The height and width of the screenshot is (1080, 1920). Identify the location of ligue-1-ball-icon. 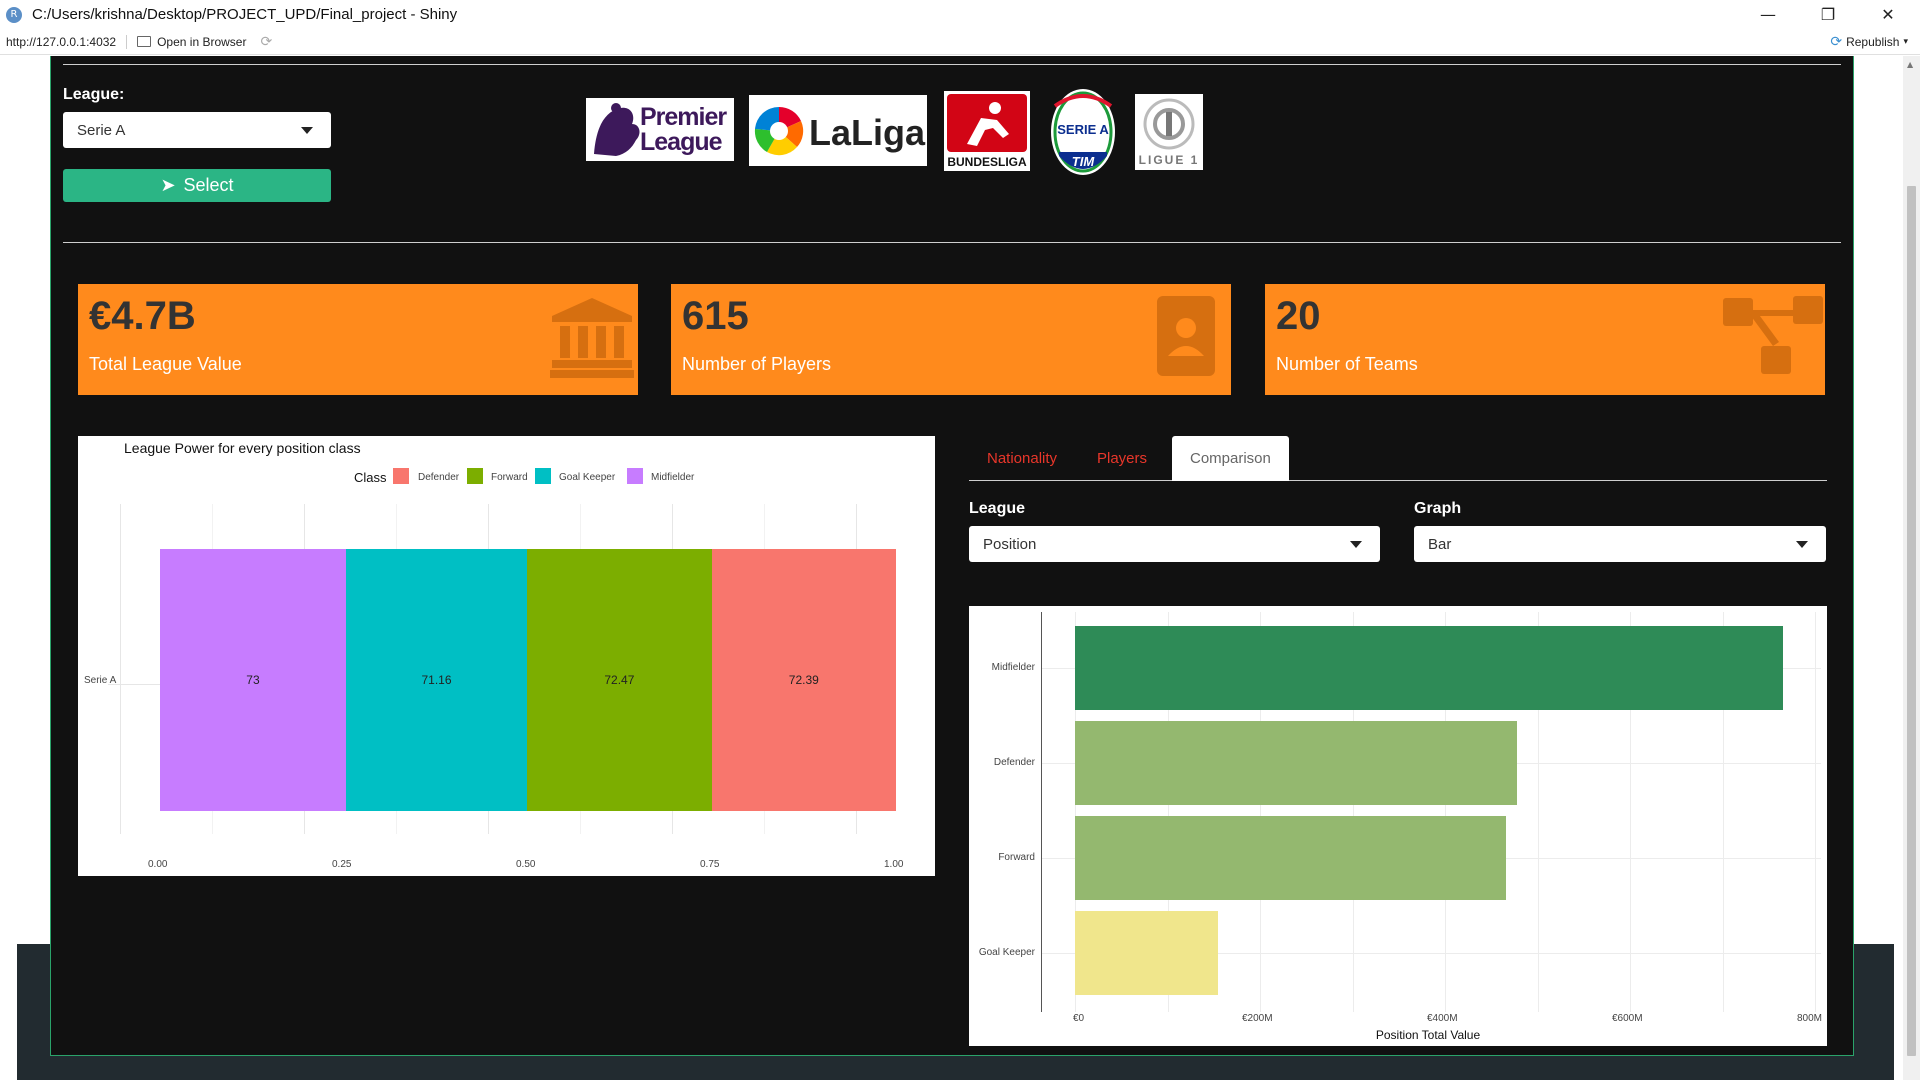
(1169, 124).